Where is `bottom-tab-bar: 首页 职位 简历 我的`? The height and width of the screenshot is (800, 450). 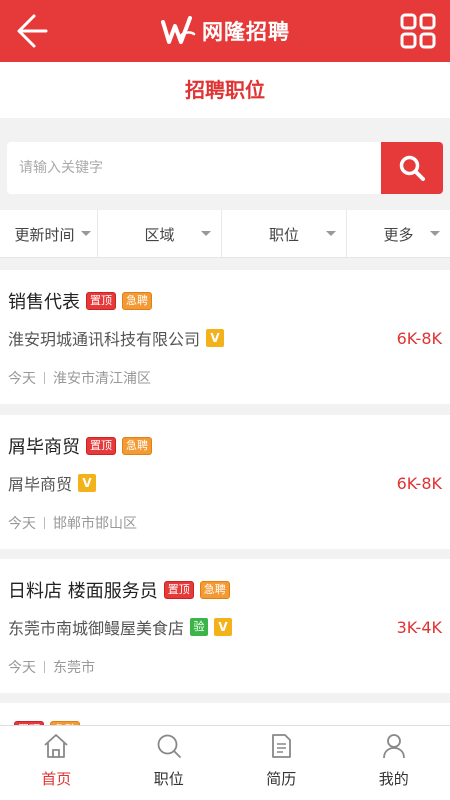
bottom-tab-bar: 首页 职位 简历 我的 is located at coordinates (225, 762).